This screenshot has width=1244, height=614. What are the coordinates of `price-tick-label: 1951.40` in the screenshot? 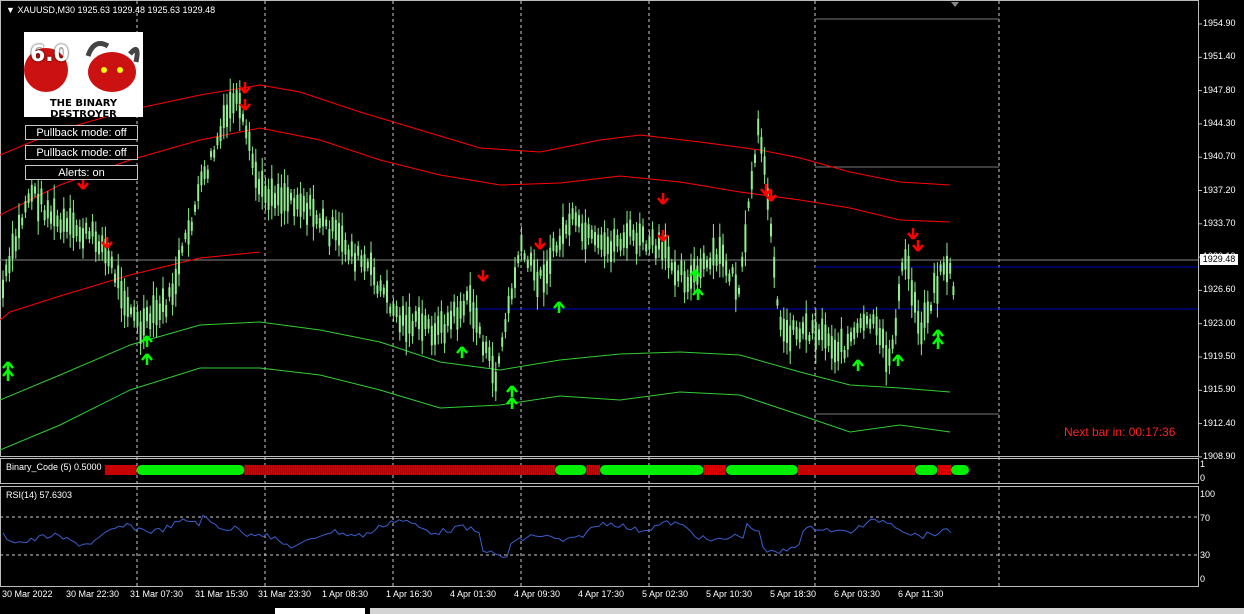 It's located at (1219, 56).